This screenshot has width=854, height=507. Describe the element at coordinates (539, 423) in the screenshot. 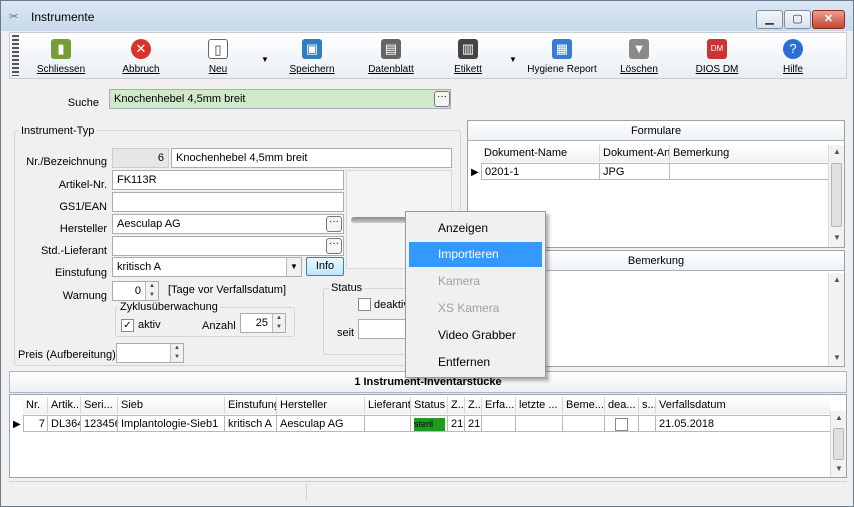

I see `cell-letzte` at that location.